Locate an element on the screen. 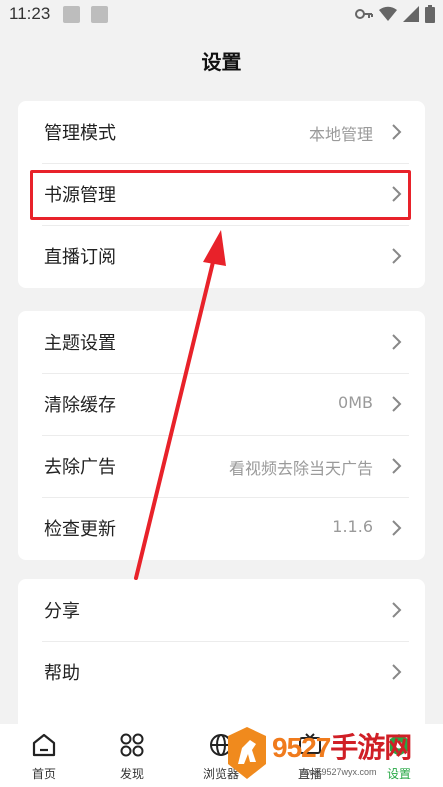 Image resolution: width=443 pixels, height=787 pixels. nav-label: 首页 is located at coordinates (43, 774).